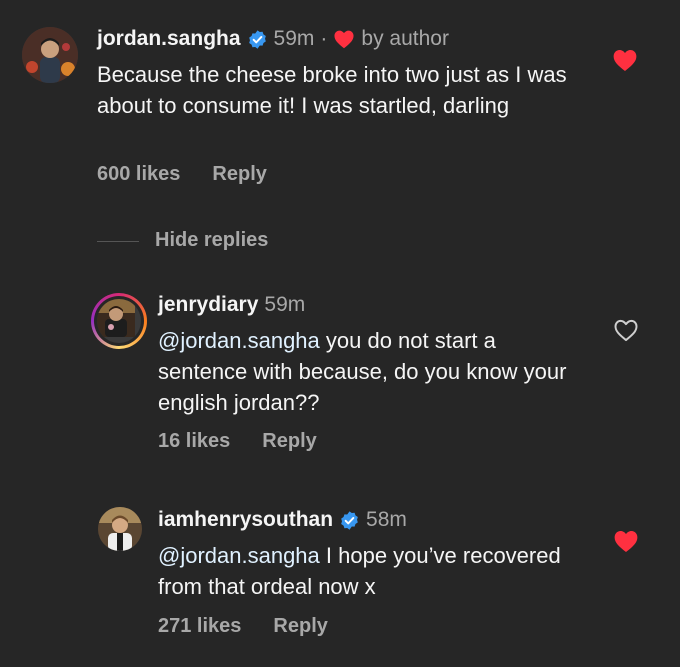 The height and width of the screenshot is (667, 680). What do you see at coordinates (138, 174) in the screenshot?
I see `likes-count: 600 likes` at bounding box center [138, 174].